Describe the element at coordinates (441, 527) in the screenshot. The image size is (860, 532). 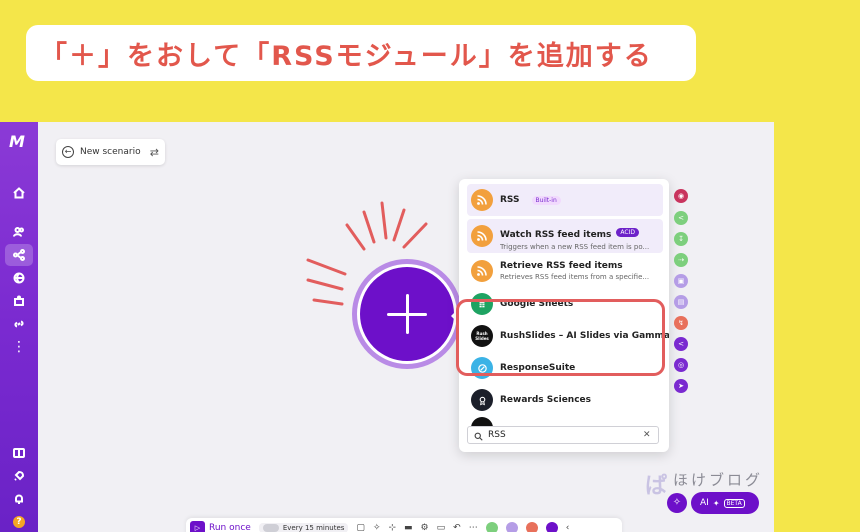
I see `notes-icon: ▭` at that location.